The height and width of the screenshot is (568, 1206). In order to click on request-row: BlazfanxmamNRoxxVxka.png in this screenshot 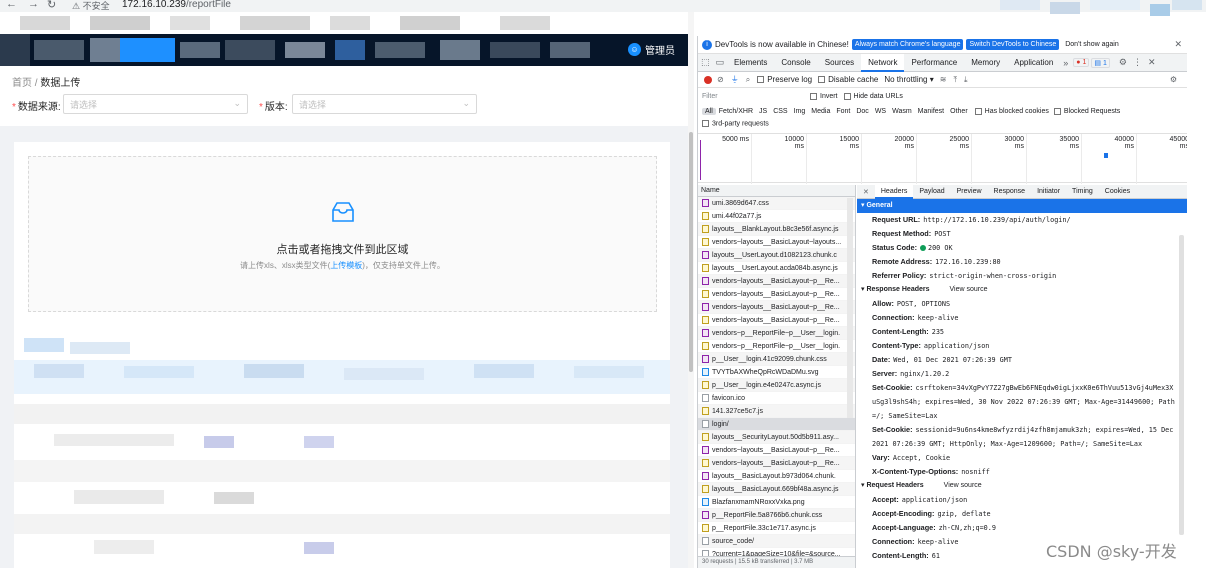, I will do `click(776, 502)`.